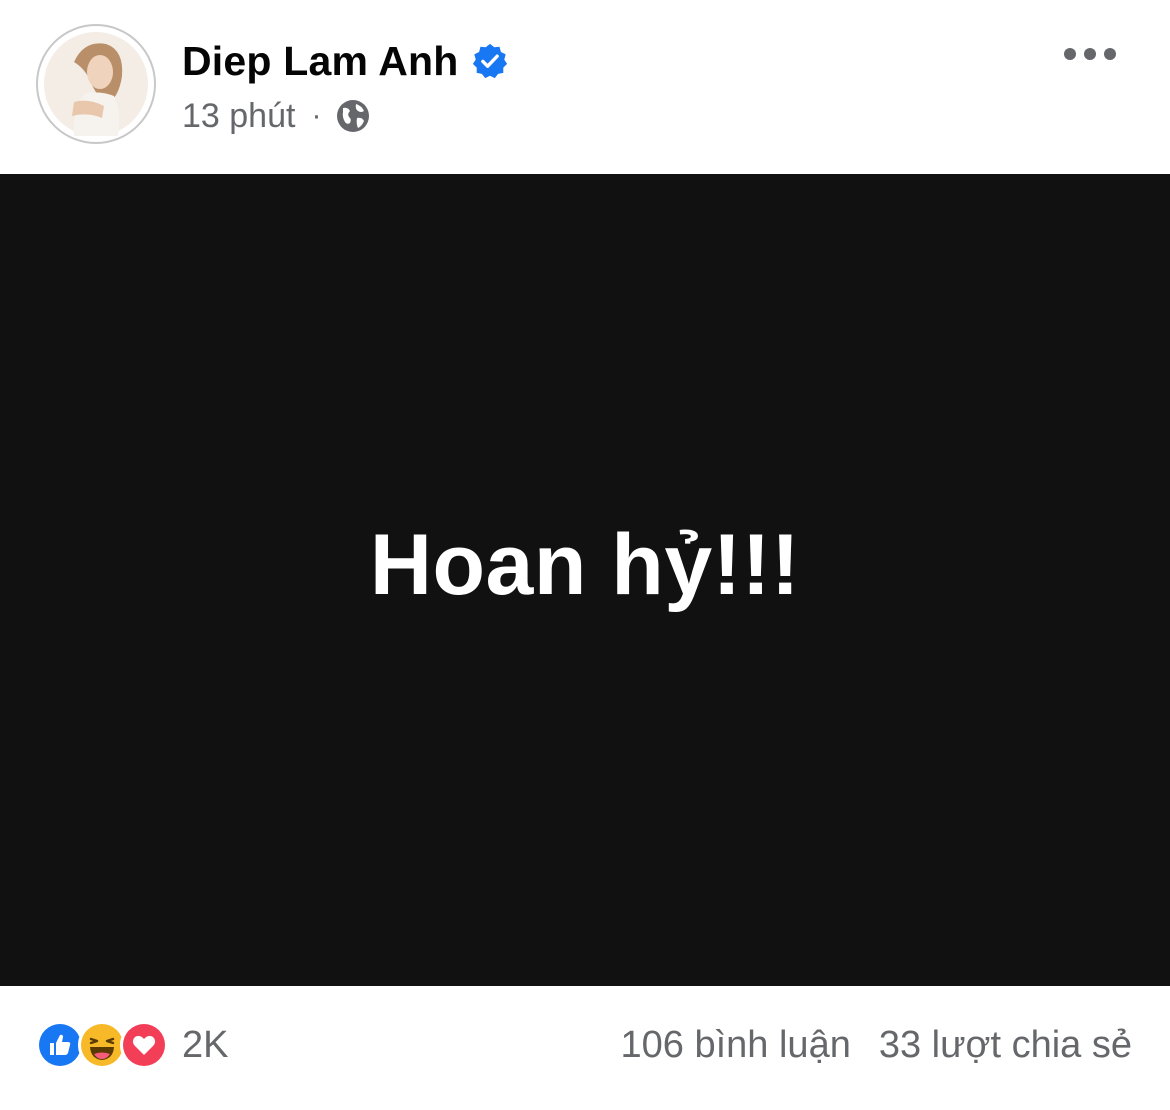  I want to click on haha-icon, so click(102, 1045).